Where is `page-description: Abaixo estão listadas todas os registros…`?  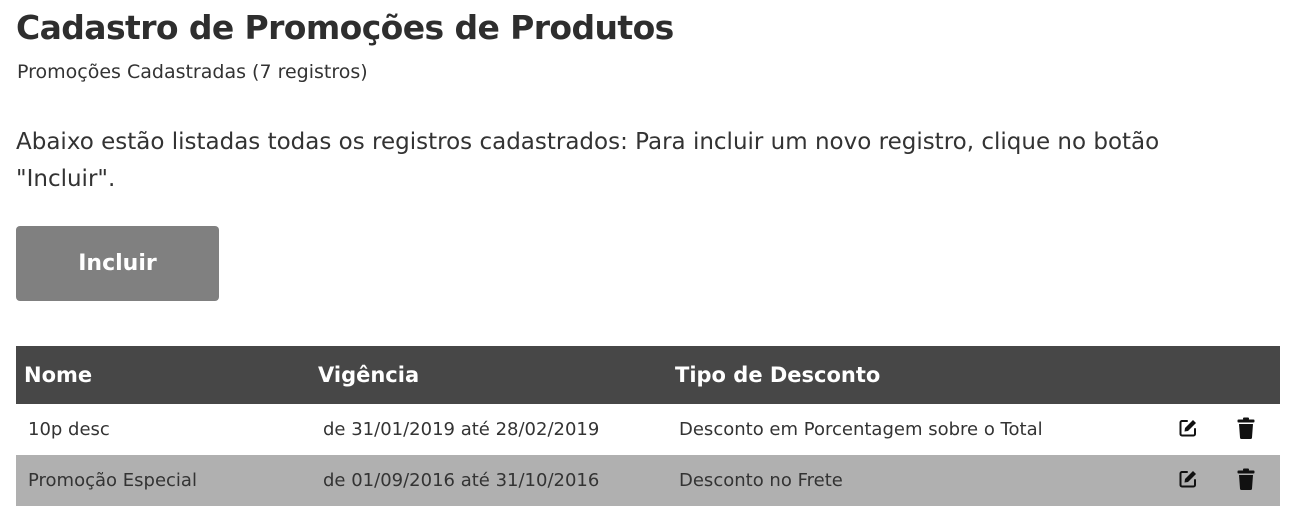
page-description: Abaixo estão listadas todas os registros… is located at coordinates (588, 160).